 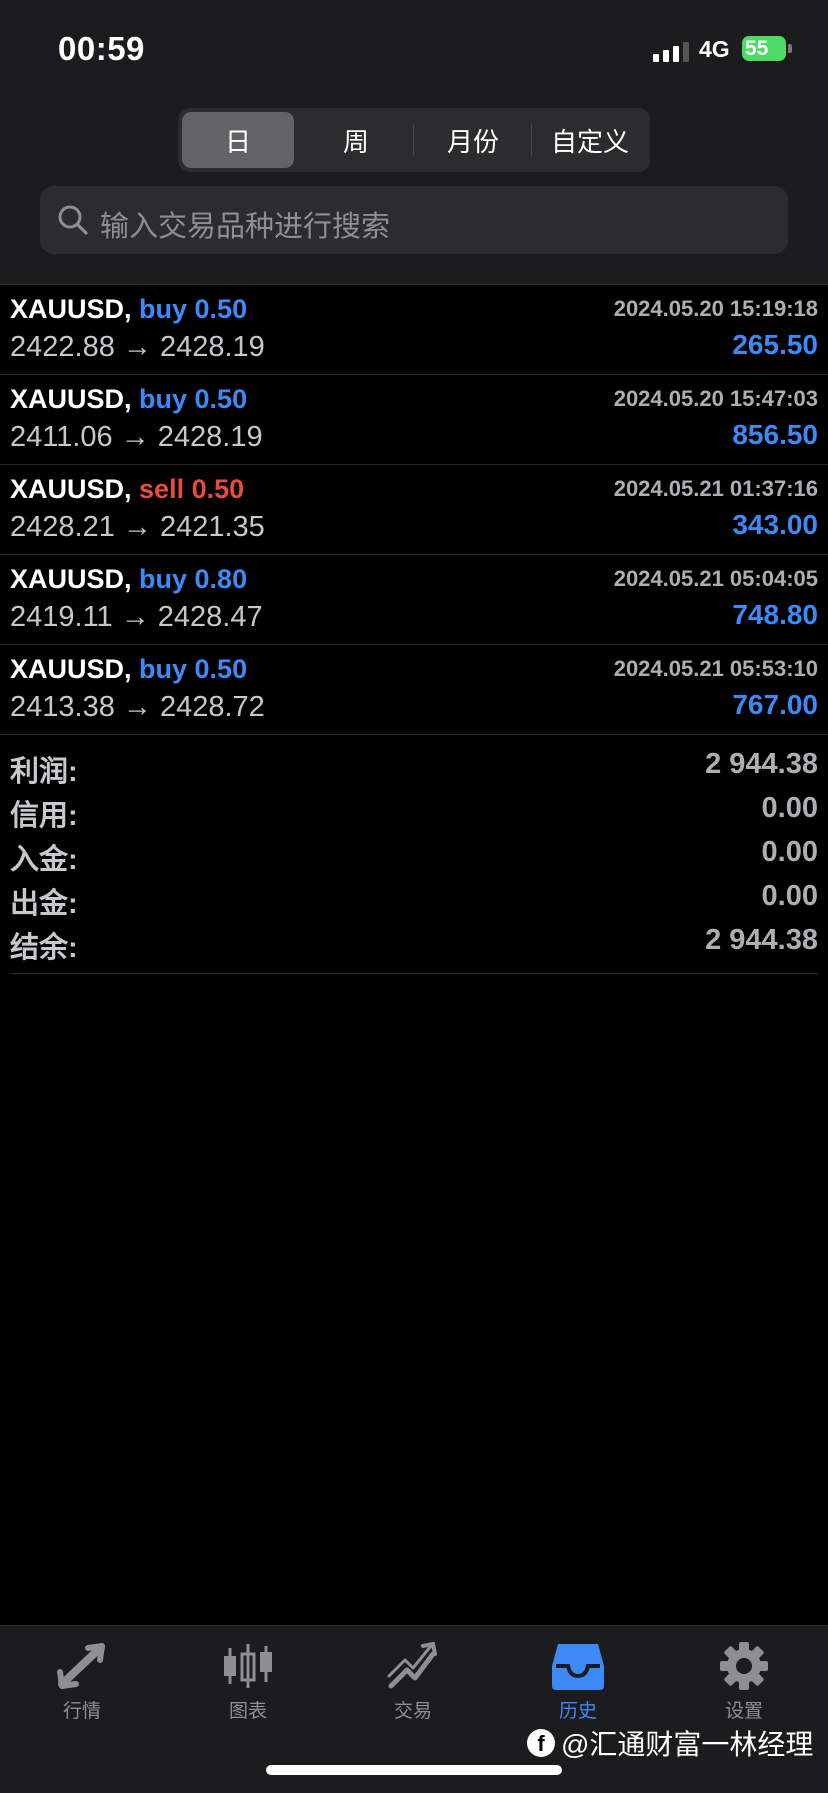 I want to click on trade-side: sell 0.50, so click(x=192, y=489).